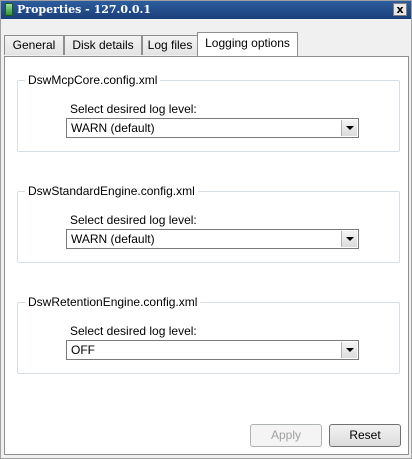  Describe the element at coordinates (212, 350) in the screenshot. I see `retention-engine-log-level-select: OFF` at that location.